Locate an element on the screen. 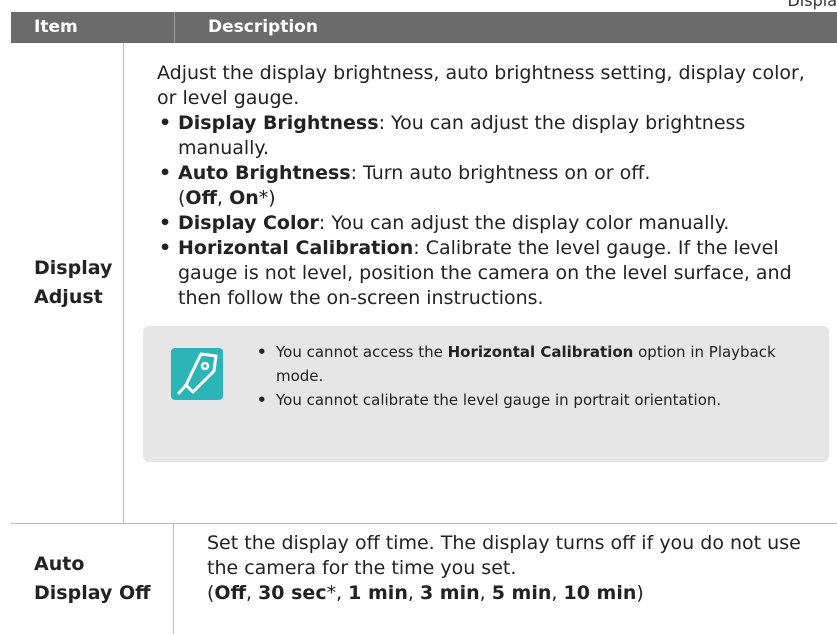 This screenshot has width=837, height=634. text-auto-brightness: : Turn auto brightness on or off. is located at coordinates (500, 173).